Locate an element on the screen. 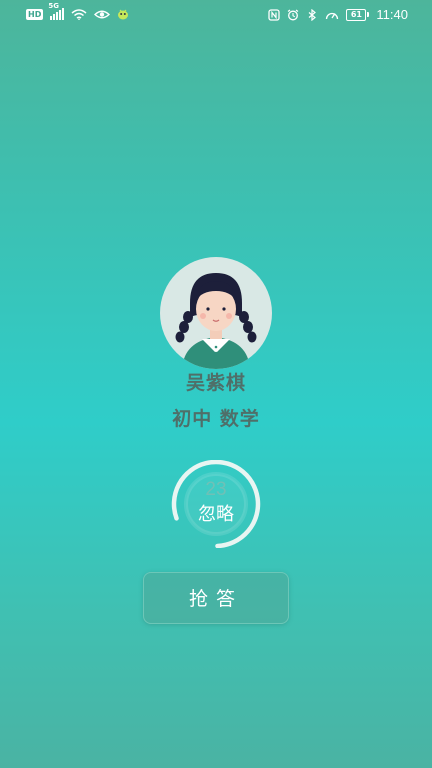  nfc-icon is located at coordinates (274, 14).